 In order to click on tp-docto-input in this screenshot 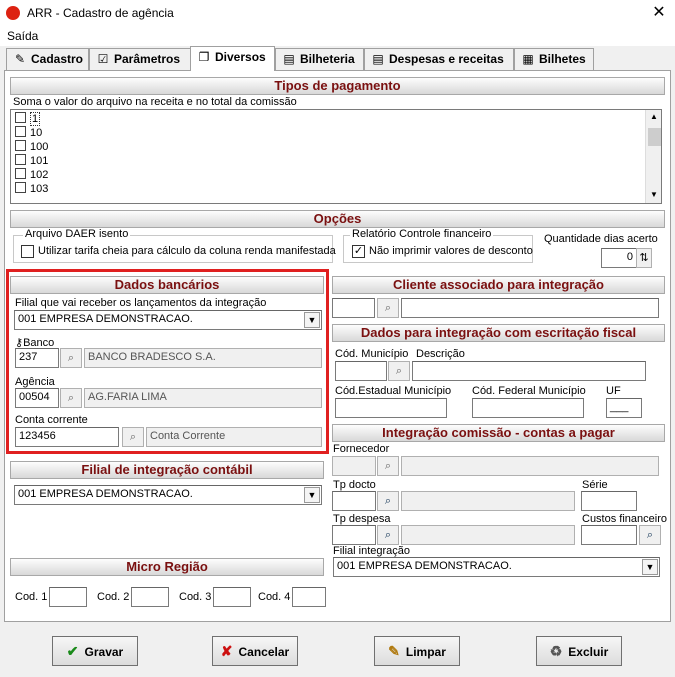, I will do `click(354, 501)`.